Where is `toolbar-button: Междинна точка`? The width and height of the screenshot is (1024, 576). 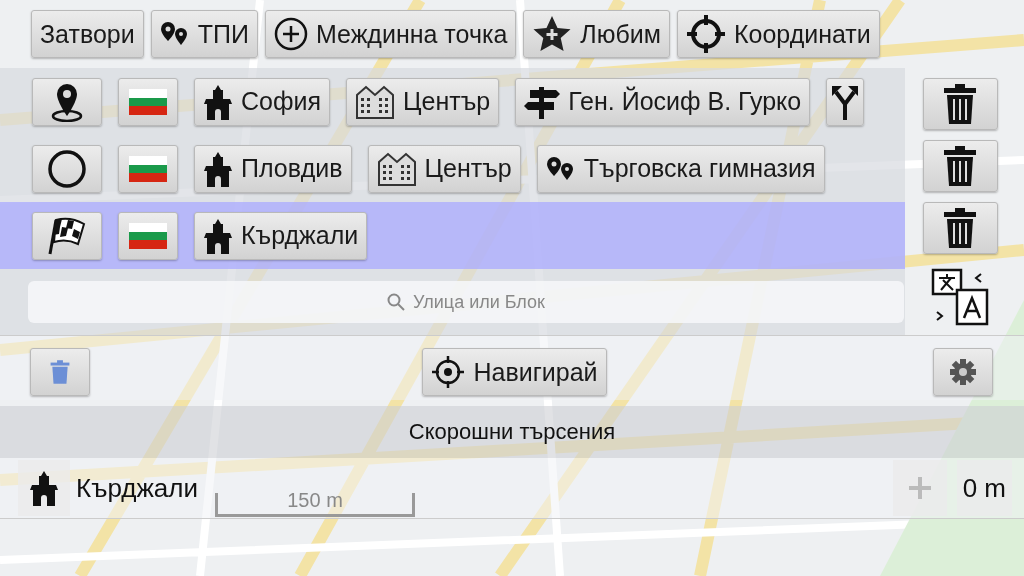
toolbar-button: Междинна точка is located at coordinates (390, 34).